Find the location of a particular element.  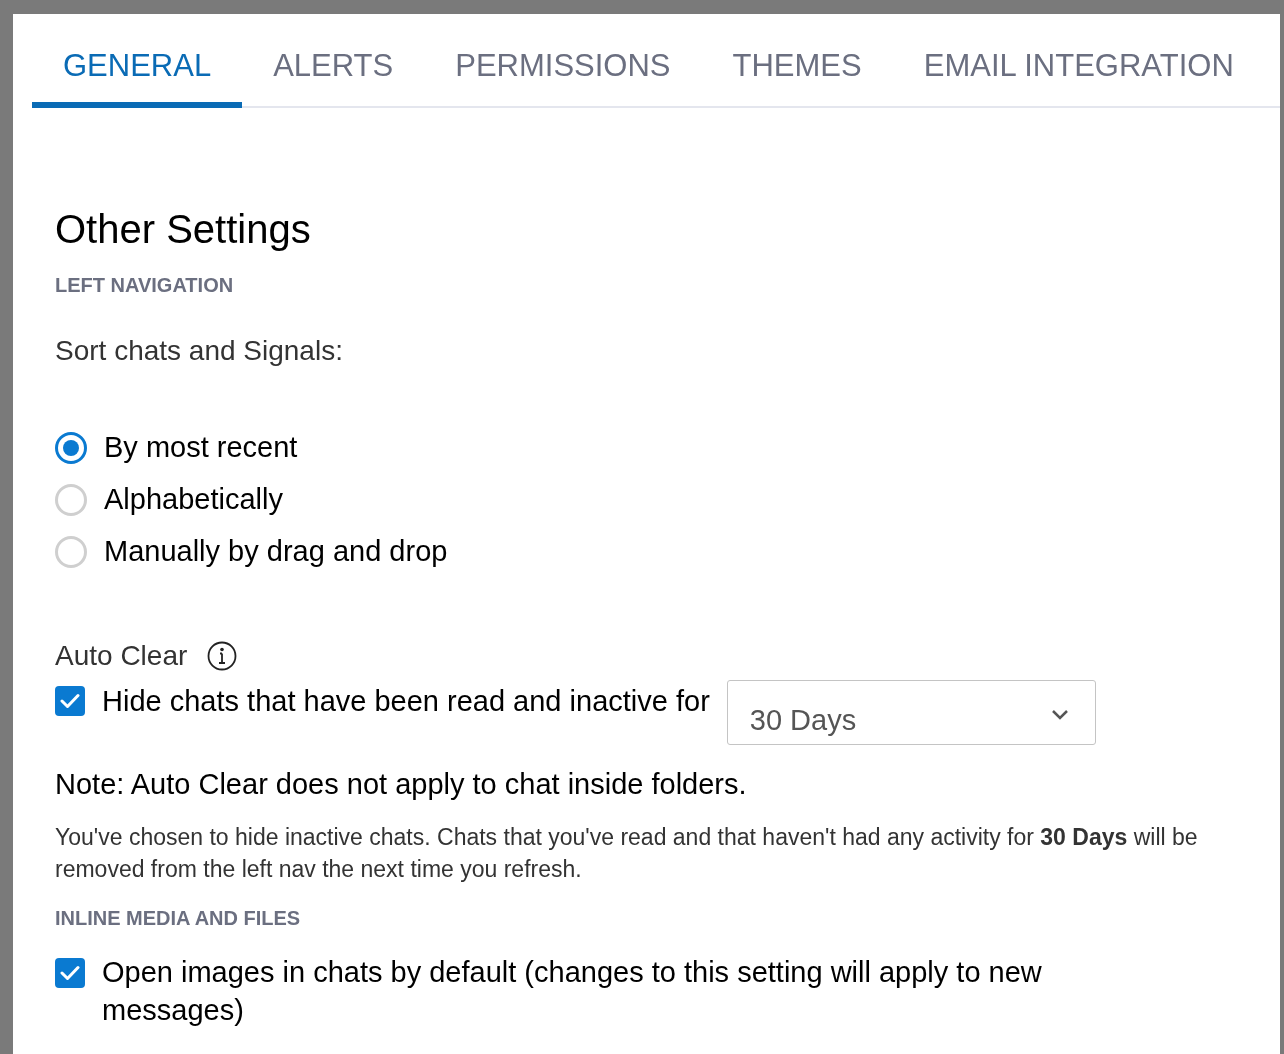

duration-dropdown: 30 Days is located at coordinates (911, 712).